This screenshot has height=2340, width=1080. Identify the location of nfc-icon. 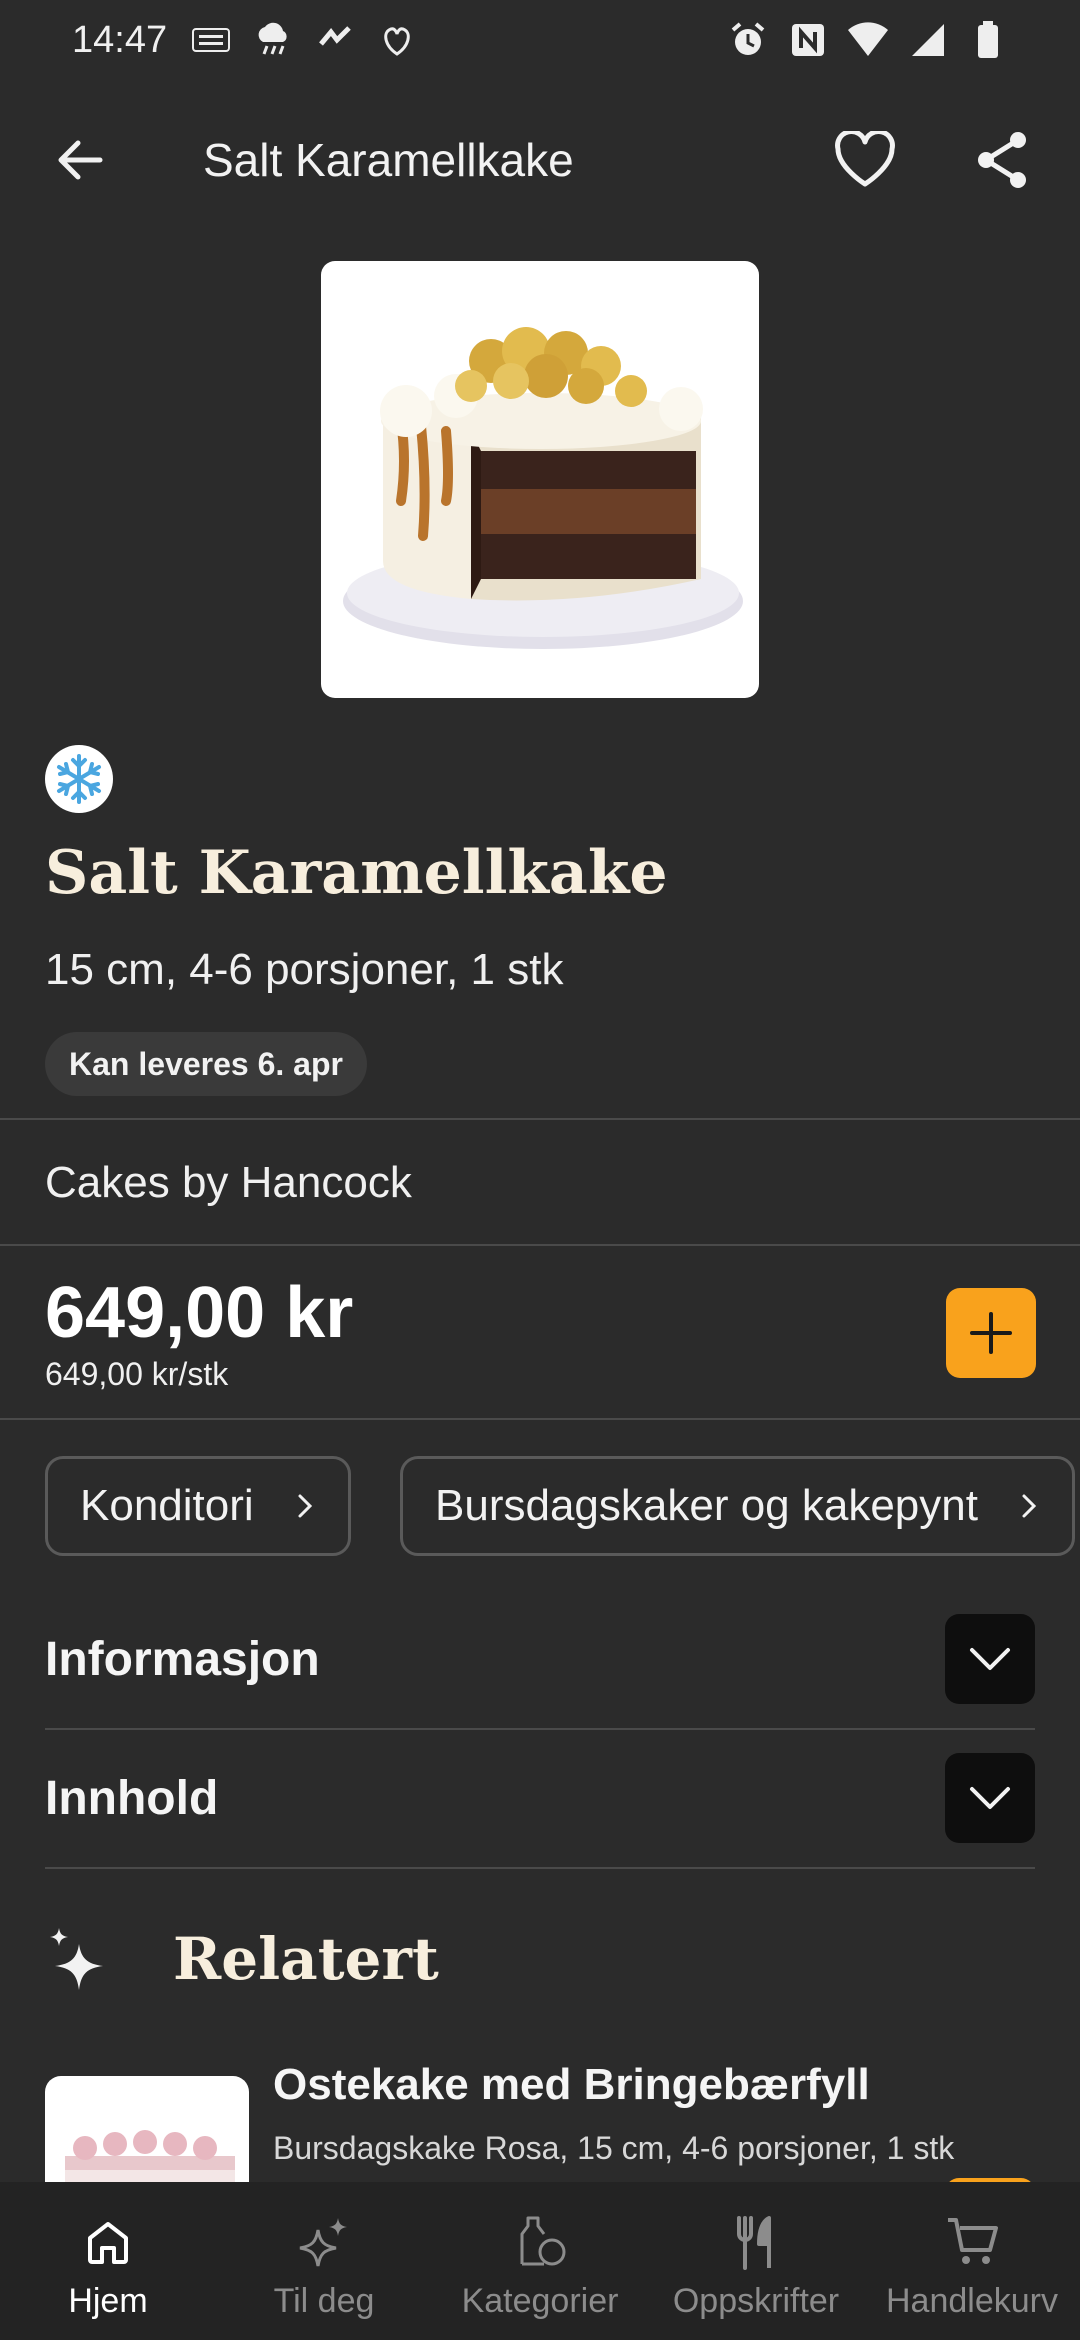
(808, 40).